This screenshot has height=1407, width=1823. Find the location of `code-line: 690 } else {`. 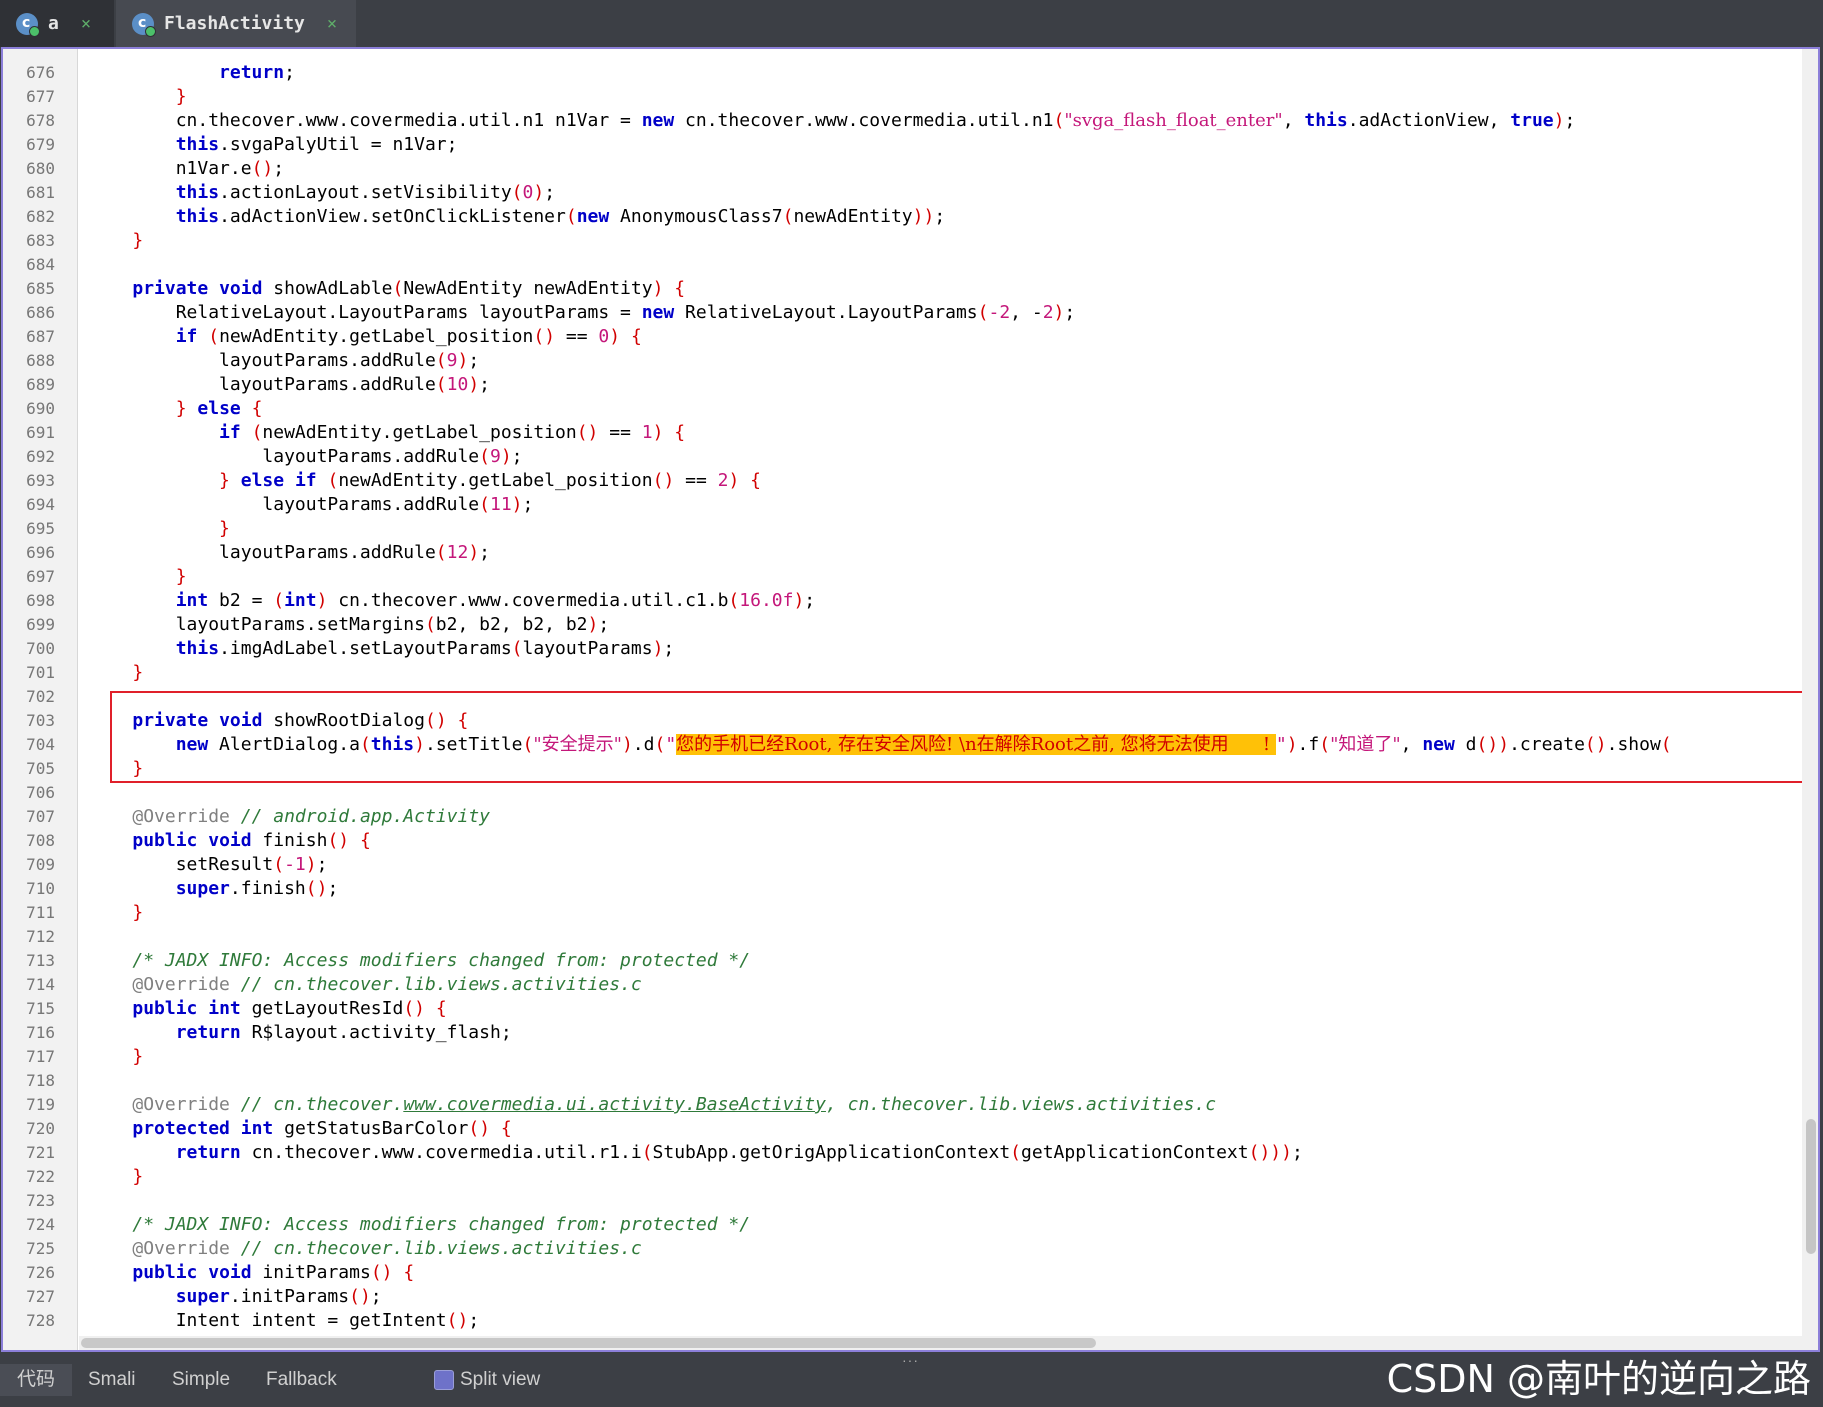

code-line: 690 } else { is located at coordinates (503, 409).